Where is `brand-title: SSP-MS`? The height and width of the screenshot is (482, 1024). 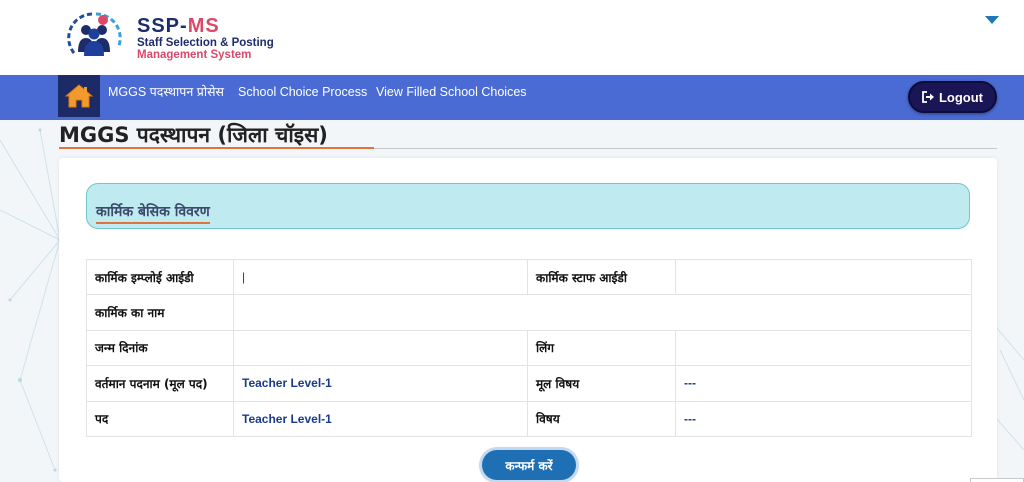 brand-title: SSP-MS is located at coordinates (178, 26).